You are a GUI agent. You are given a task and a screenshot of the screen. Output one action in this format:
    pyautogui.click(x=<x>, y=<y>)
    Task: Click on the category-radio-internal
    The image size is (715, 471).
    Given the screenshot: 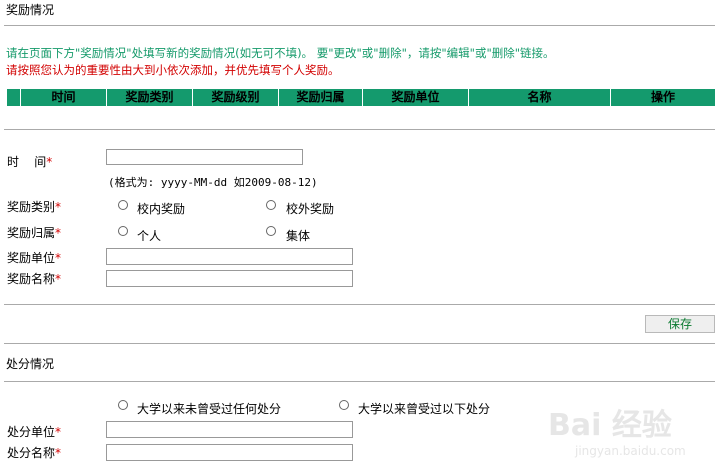 What is the action you would take?
    pyautogui.click(x=123, y=205)
    